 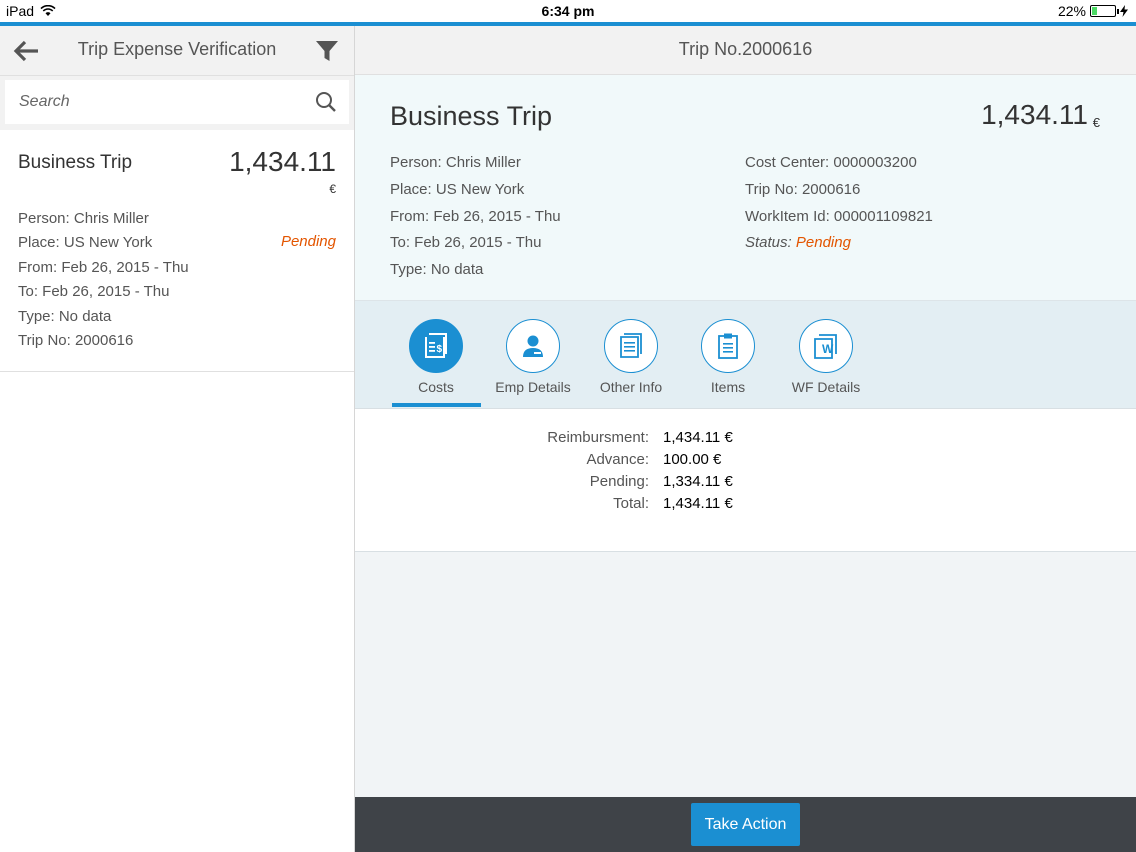 What do you see at coordinates (76, 341) in the screenshot?
I see `list-item-attribute: Trip No: 2000616` at bounding box center [76, 341].